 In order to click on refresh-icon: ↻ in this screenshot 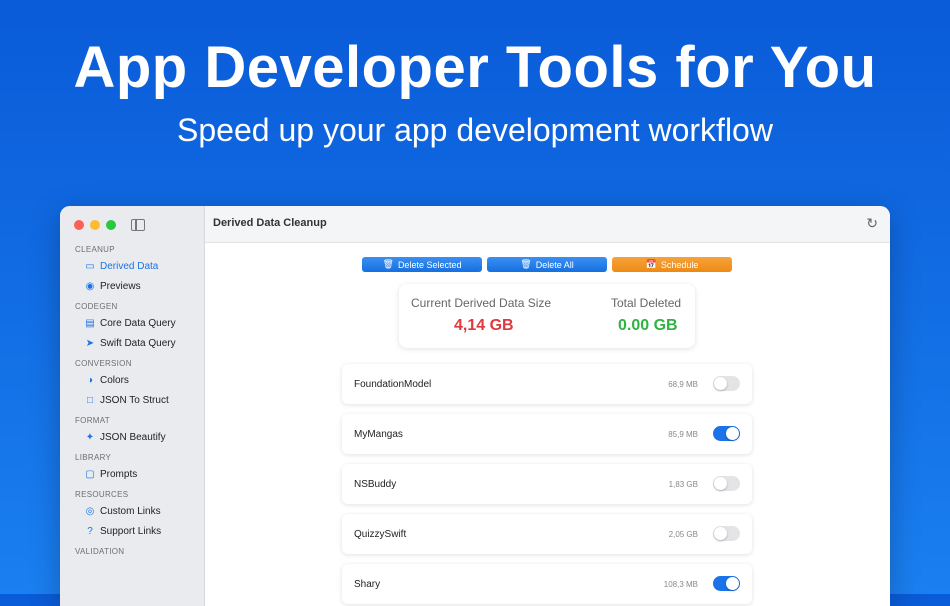, I will do `click(872, 223)`.